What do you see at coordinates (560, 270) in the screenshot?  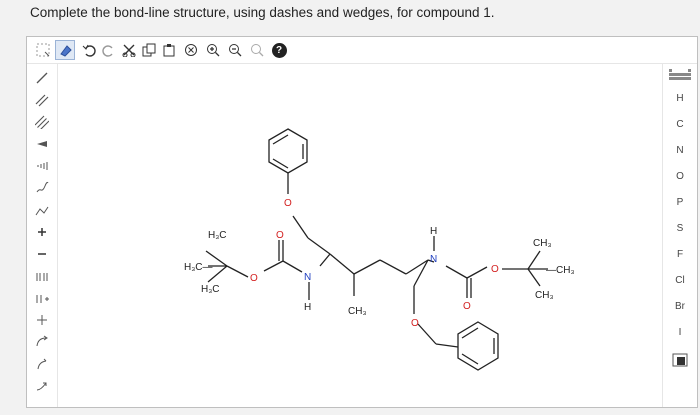 I see `label-ch3-tr-right: —CH₃` at bounding box center [560, 270].